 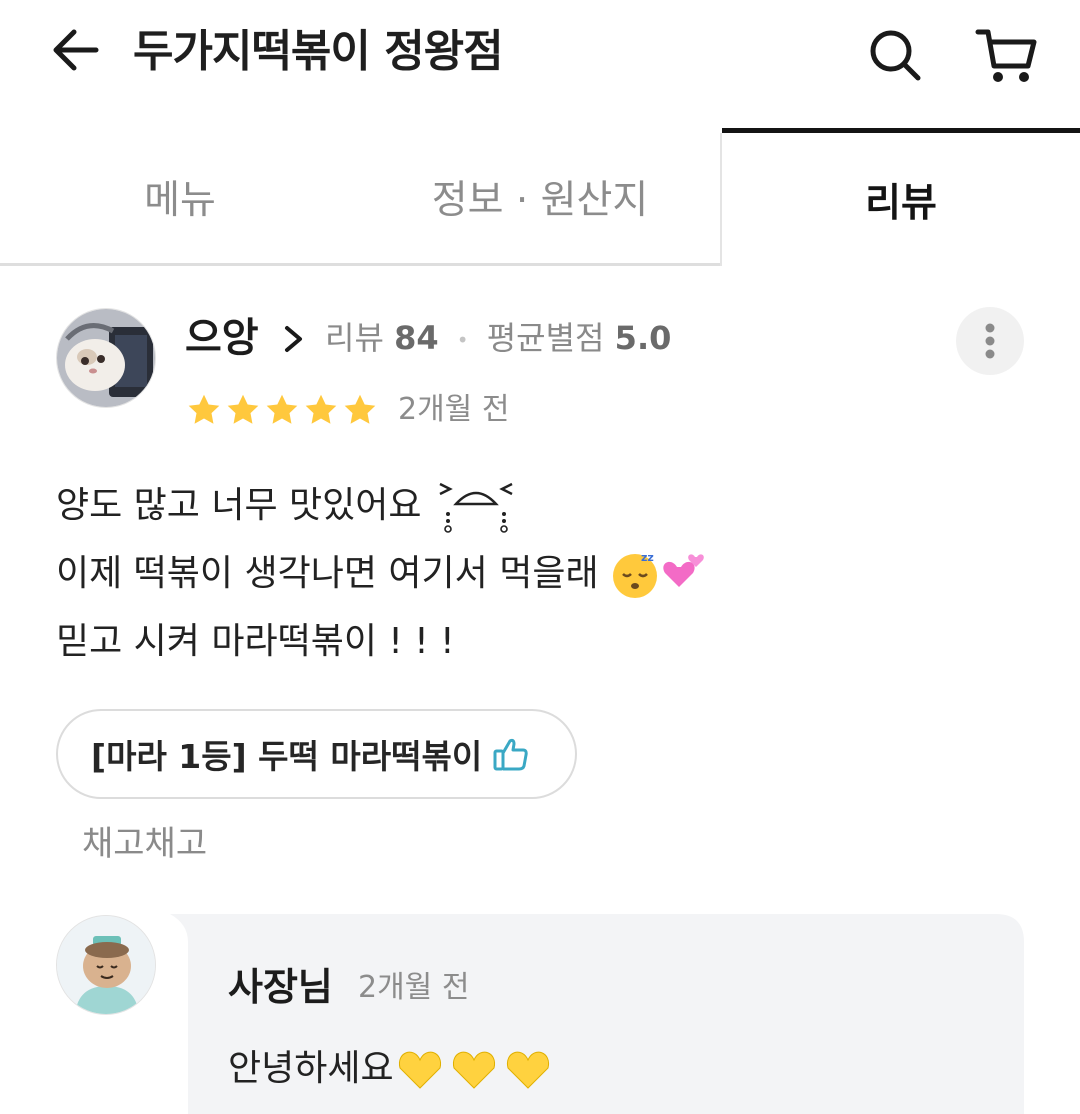 What do you see at coordinates (239, 505) in the screenshot?
I see `review-line-1: 양도 많고 너무 맛있어요` at bounding box center [239, 505].